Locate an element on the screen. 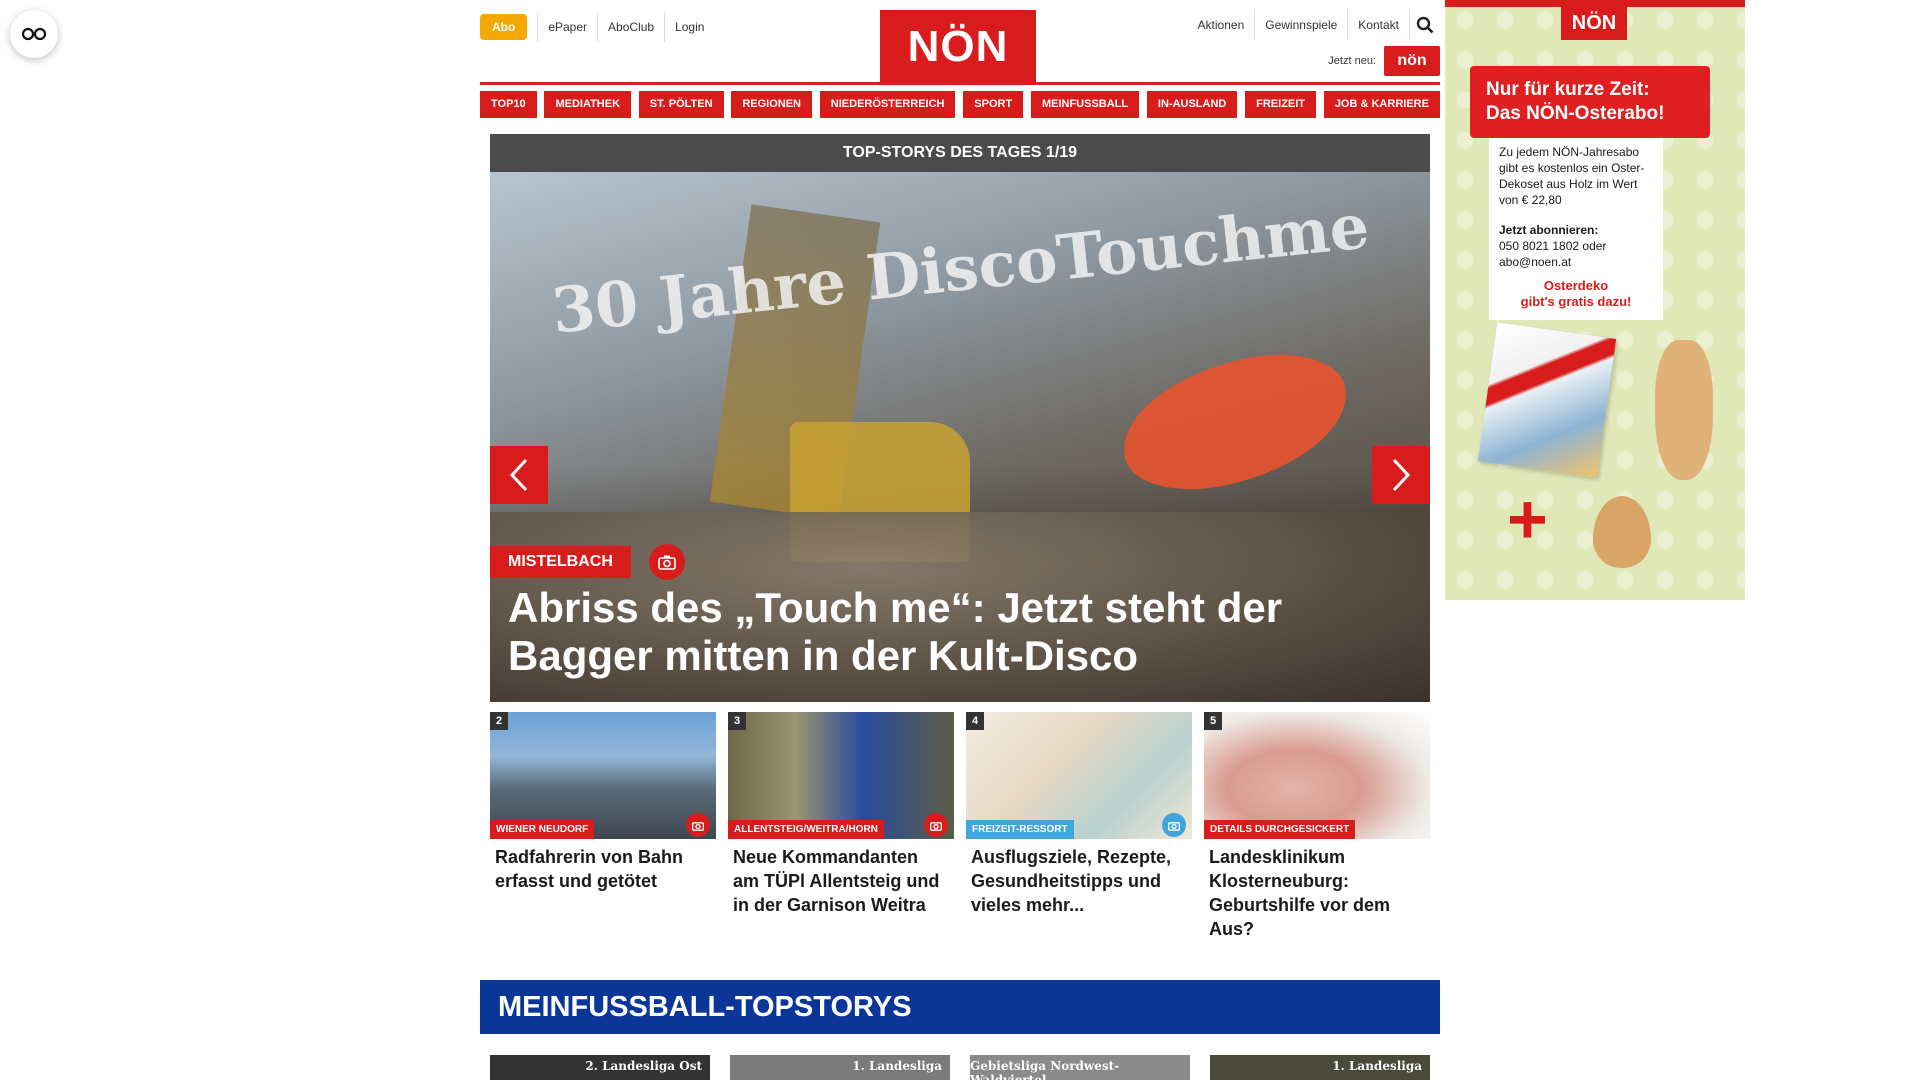  aktionen-link: Aktionen is located at coordinates (1222, 25).